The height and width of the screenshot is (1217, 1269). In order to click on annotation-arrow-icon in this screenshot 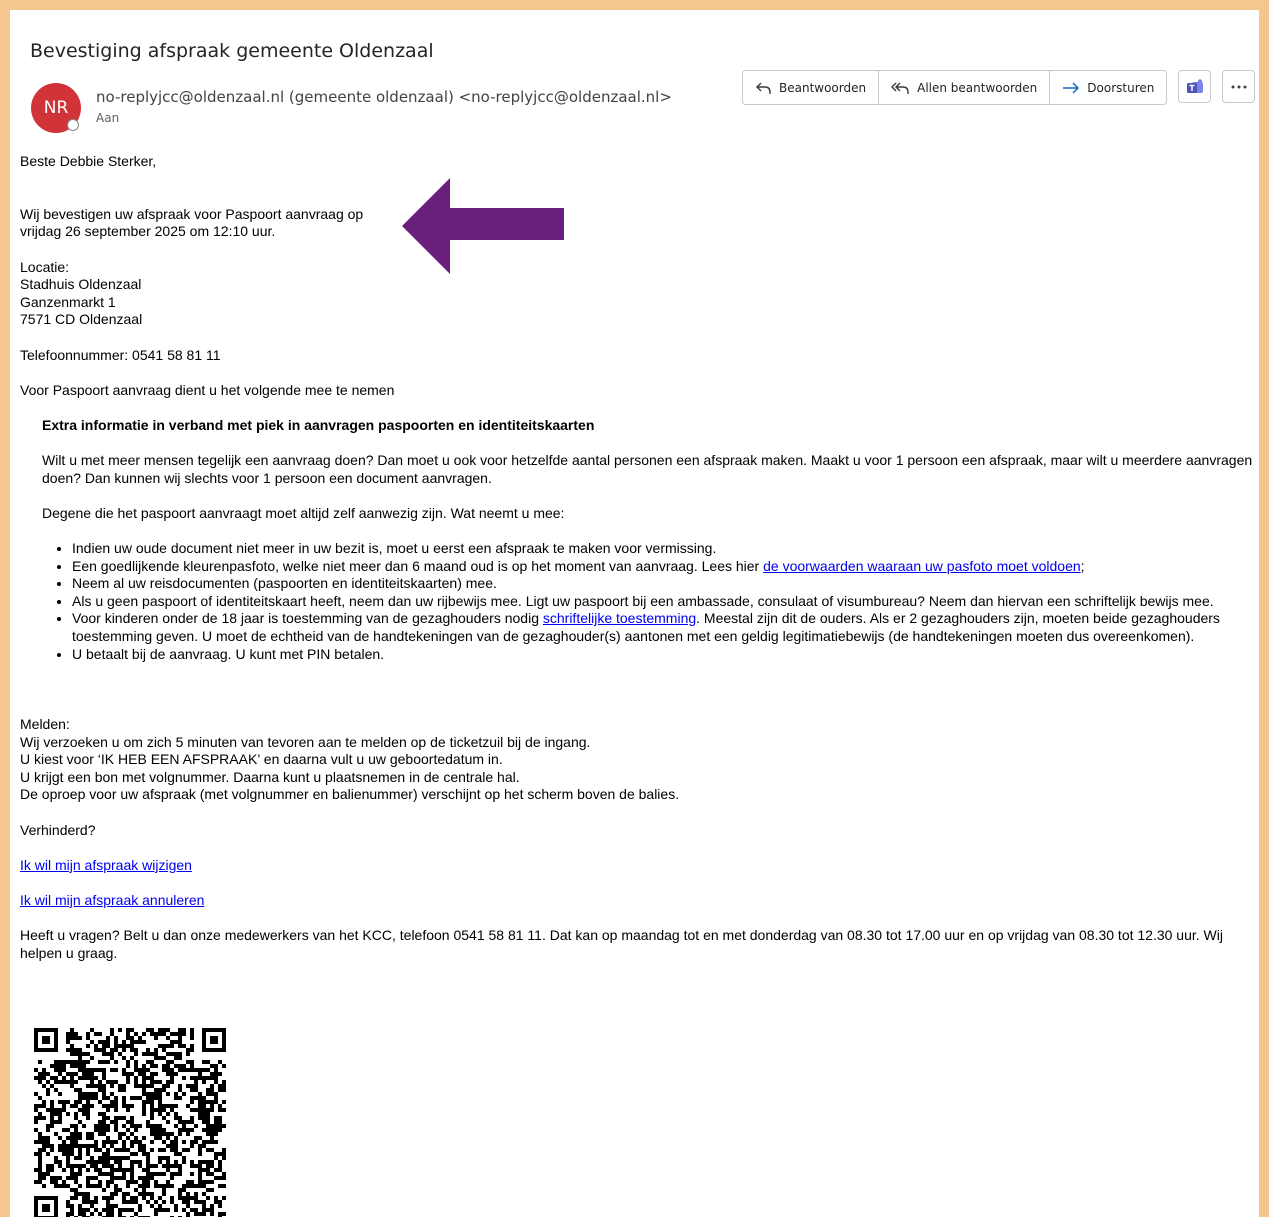, I will do `click(483, 226)`.